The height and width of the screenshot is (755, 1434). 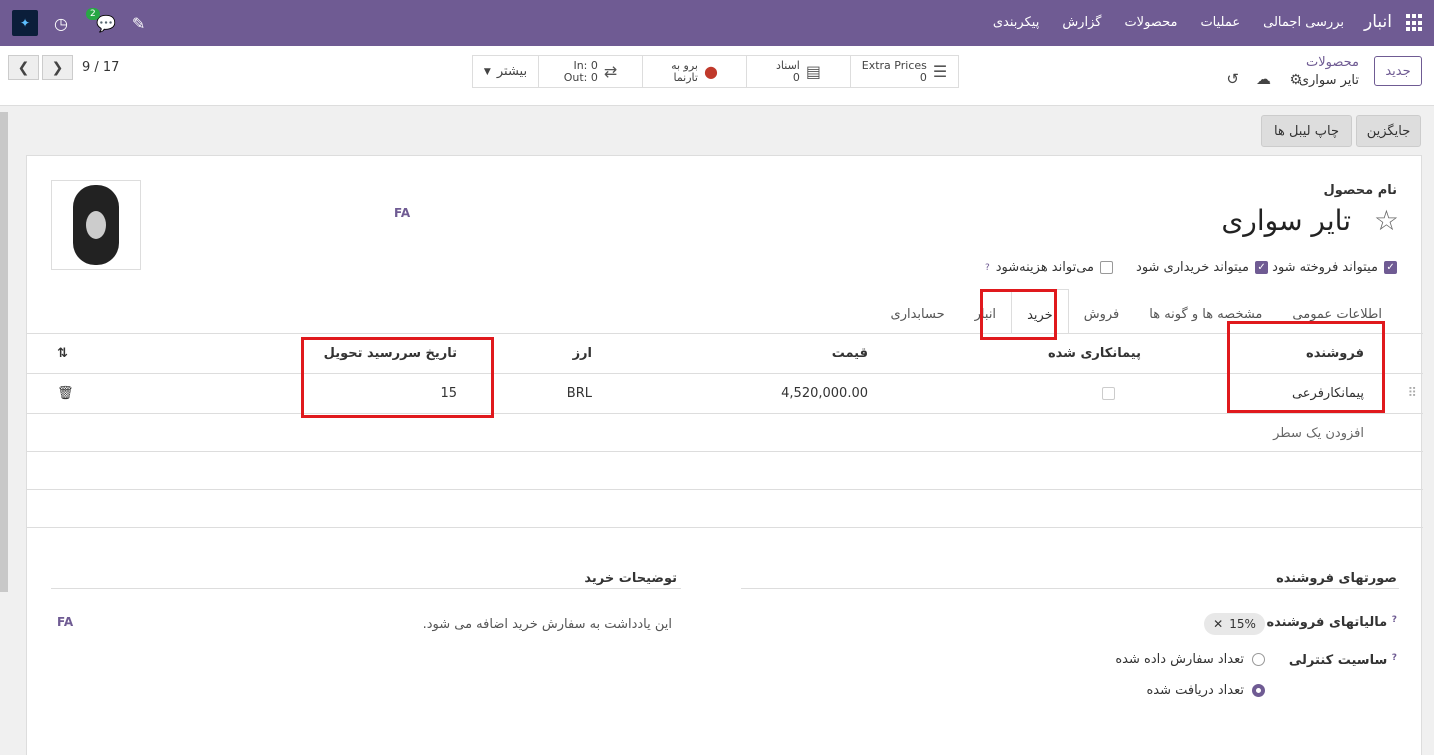 What do you see at coordinates (547, 624) in the screenshot?
I see `purchase-note: این یادداشت به سفارش خرید اضافه می شود.` at bounding box center [547, 624].